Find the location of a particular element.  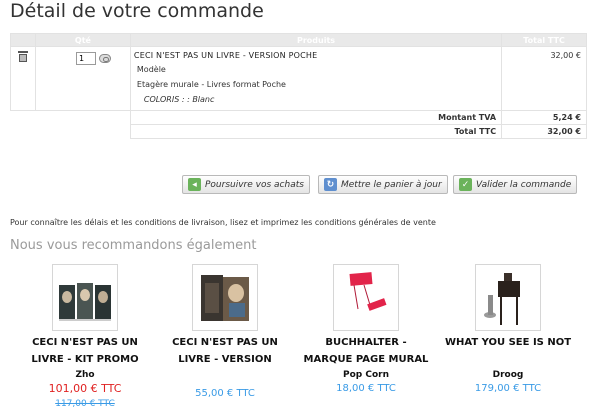

update-cart-button: ↻ Mettre le panier à jour is located at coordinates (383, 184).